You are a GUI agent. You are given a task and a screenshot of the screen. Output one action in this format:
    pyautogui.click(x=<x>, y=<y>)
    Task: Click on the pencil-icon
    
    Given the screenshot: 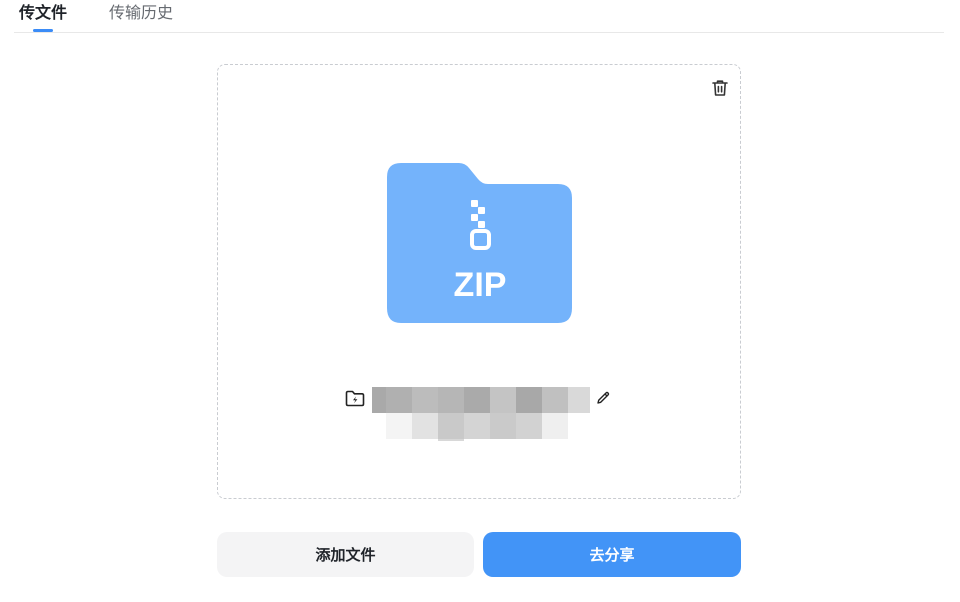 What is the action you would take?
    pyautogui.click(x=603, y=398)
    